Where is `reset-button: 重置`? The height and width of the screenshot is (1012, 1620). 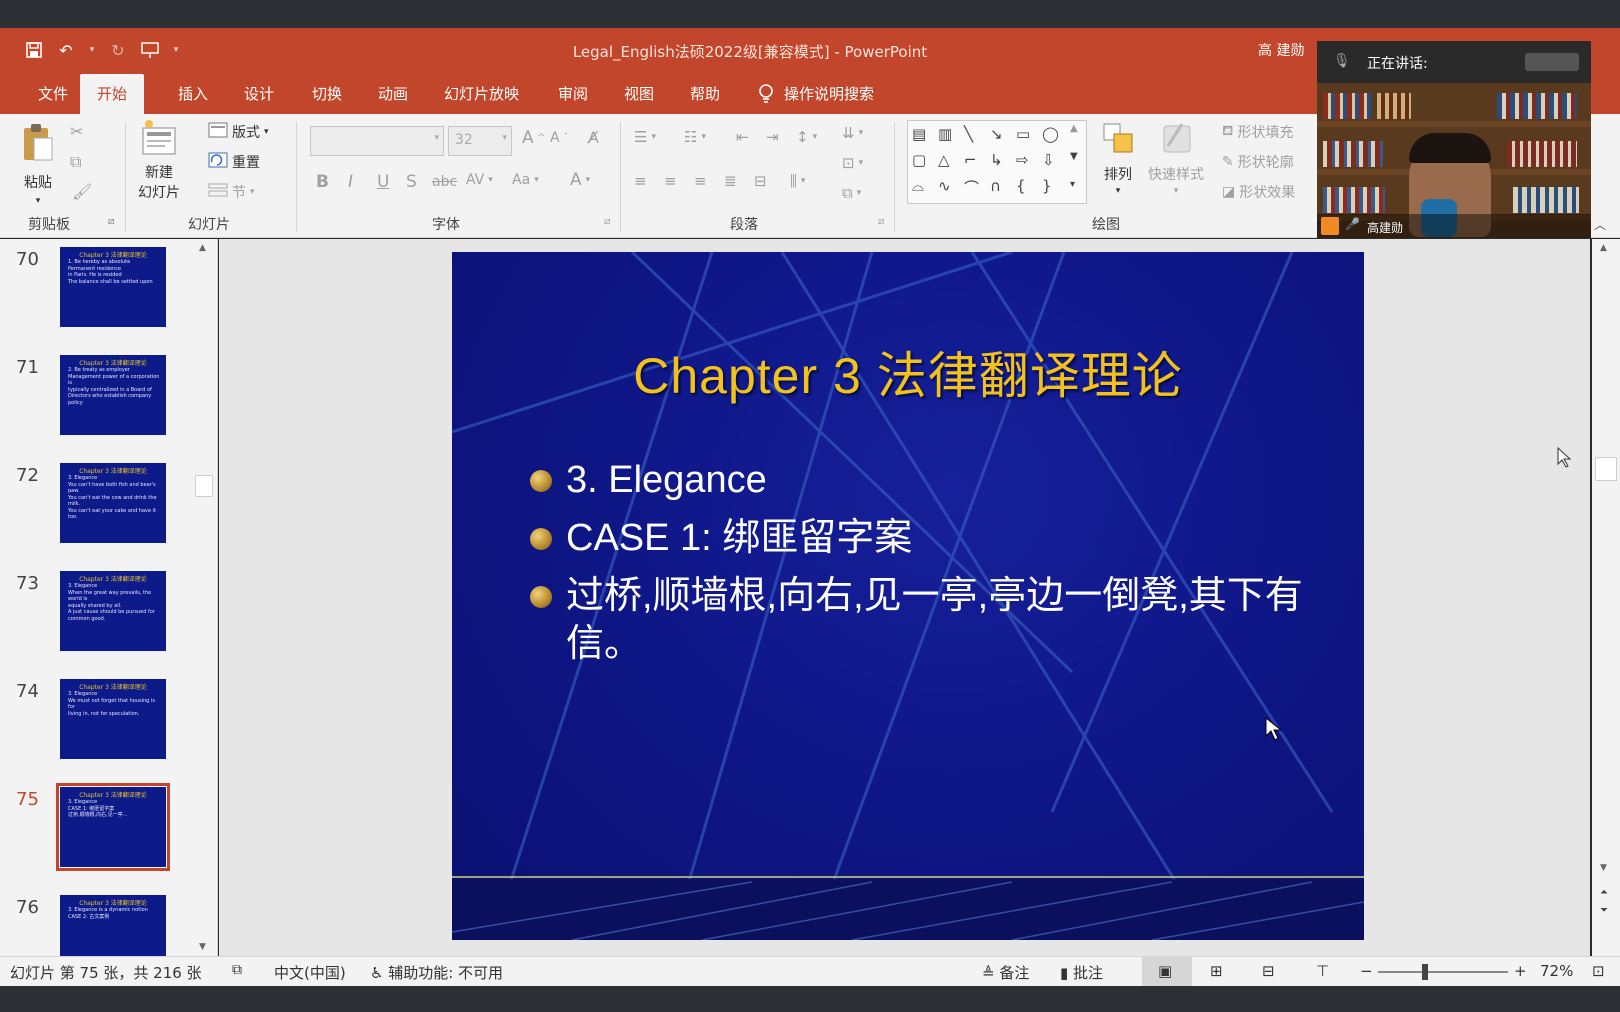 reset-button: 重置 is located at coordinates (234, 162).